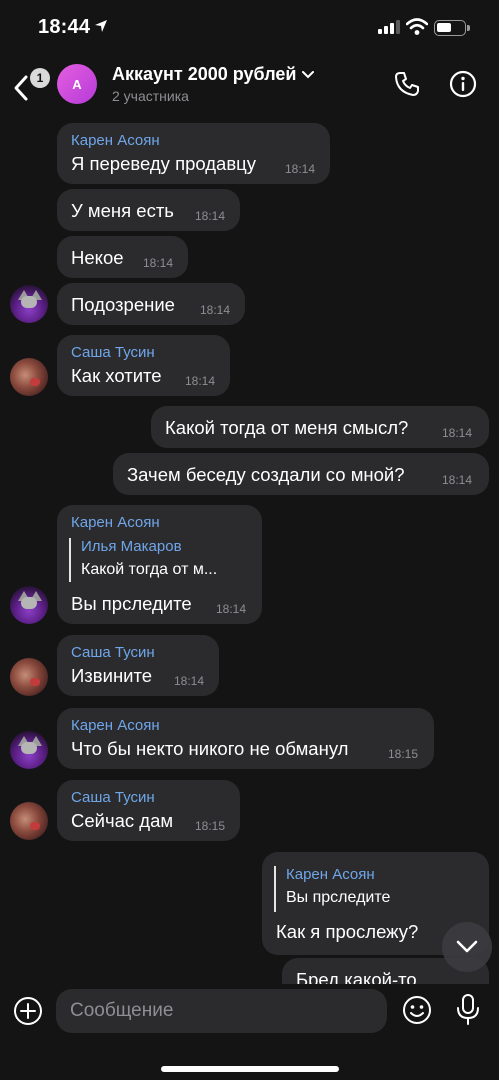 The width and height of the screenshot is (499, 1080). I want to click on battery-icon, so click(452, 28).